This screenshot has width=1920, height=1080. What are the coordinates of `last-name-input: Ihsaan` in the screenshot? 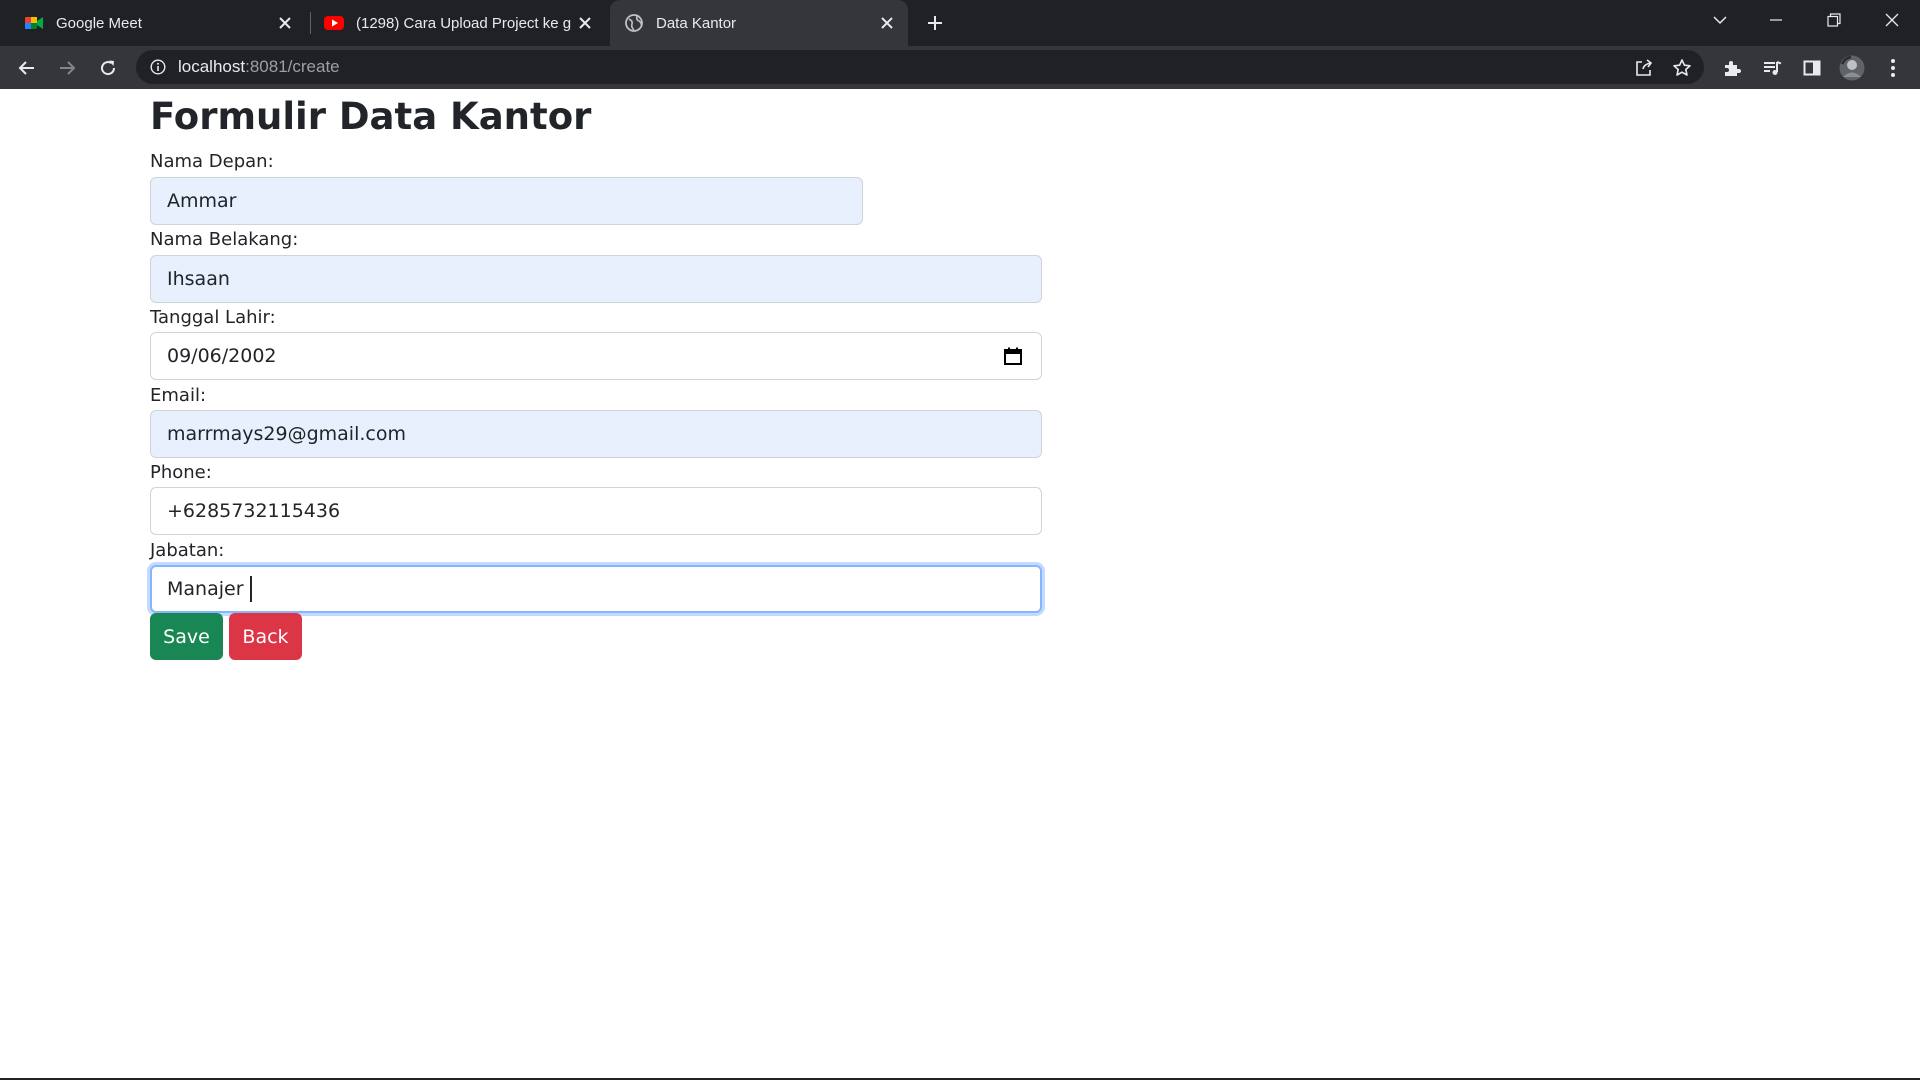 It's located at (596, 279).